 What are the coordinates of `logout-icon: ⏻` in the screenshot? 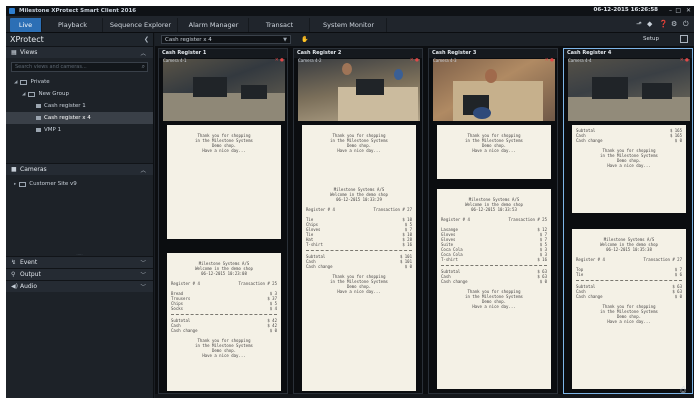 It's located at (686, 24).